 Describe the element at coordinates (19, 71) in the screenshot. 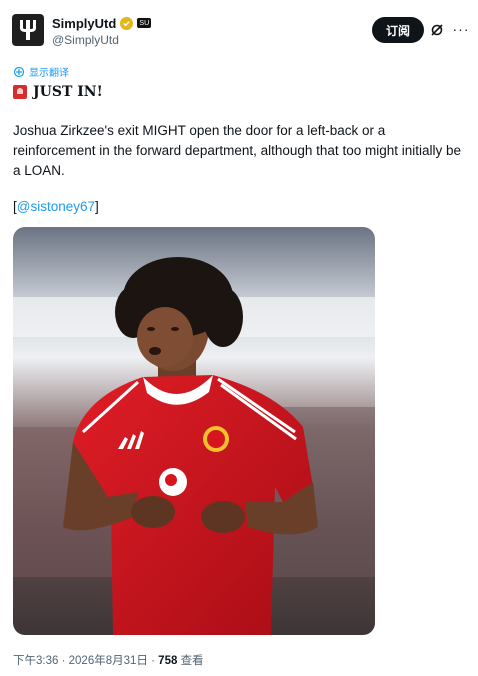

I see `translate-icon` at that location.